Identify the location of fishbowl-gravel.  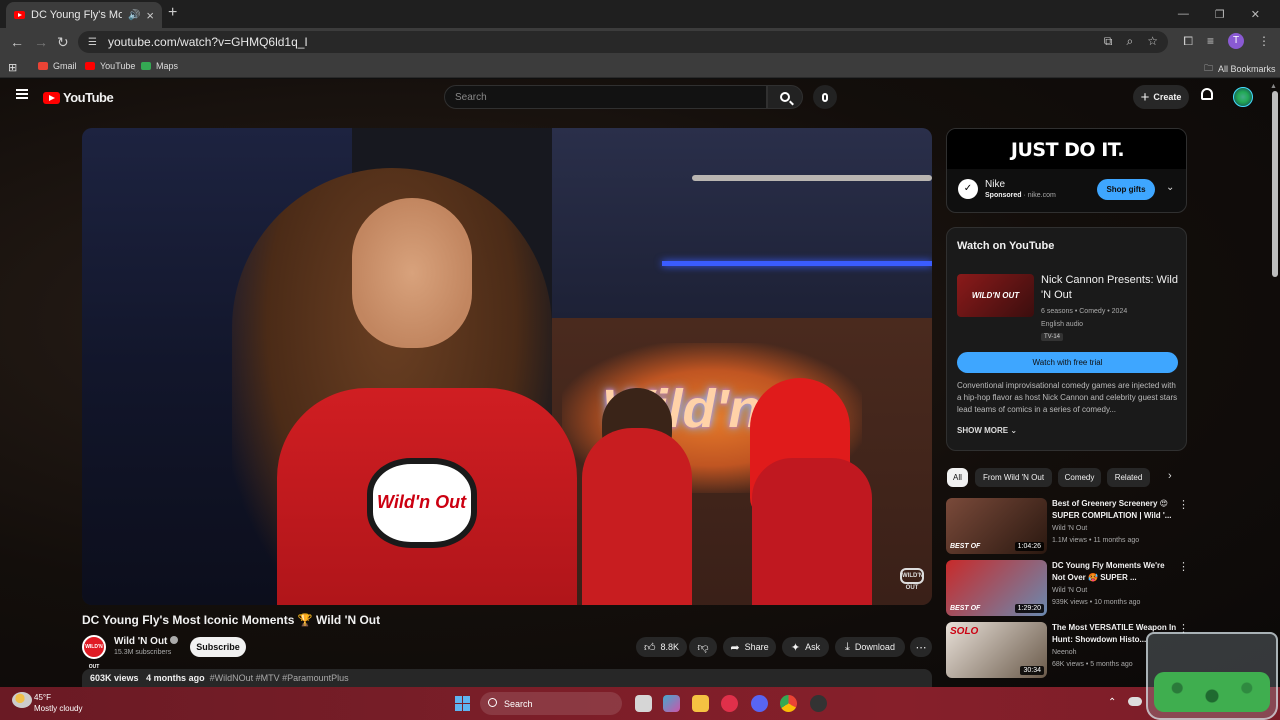
(1212, 692).